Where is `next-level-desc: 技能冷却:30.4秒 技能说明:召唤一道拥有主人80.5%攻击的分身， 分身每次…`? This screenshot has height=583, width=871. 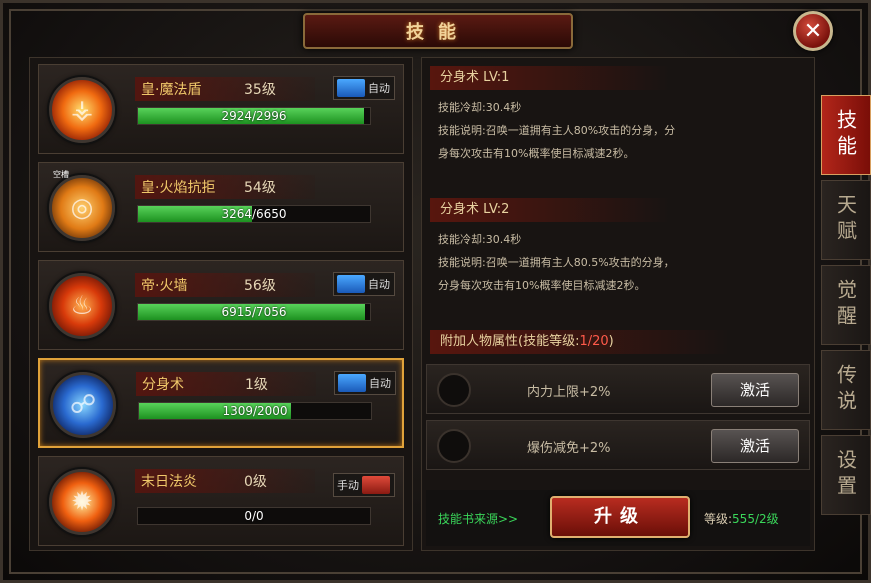 next-level-desc: 技能冷却:30.4秒 技能说明:召唤一道拥有主人80.5%攻击的分身， 分身每次… is located at coordinates (598, 262).